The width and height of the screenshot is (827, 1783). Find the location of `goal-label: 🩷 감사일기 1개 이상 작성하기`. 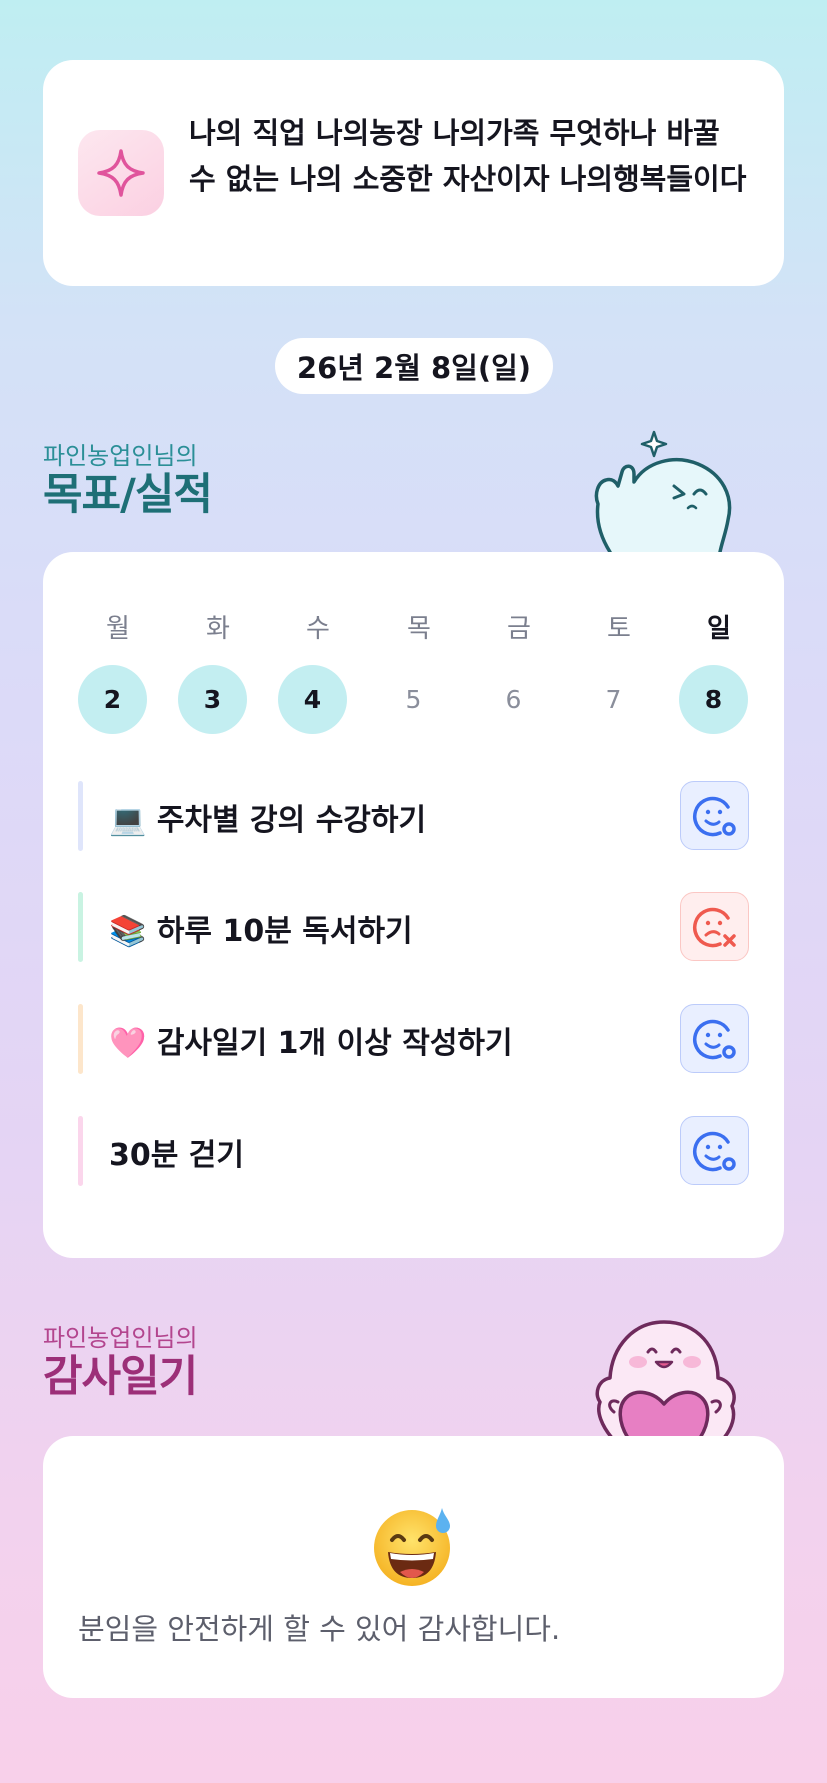

goal-label: 🩷 감사일기 1개 이상 작성하기 is located at coordinates (311, 1044).